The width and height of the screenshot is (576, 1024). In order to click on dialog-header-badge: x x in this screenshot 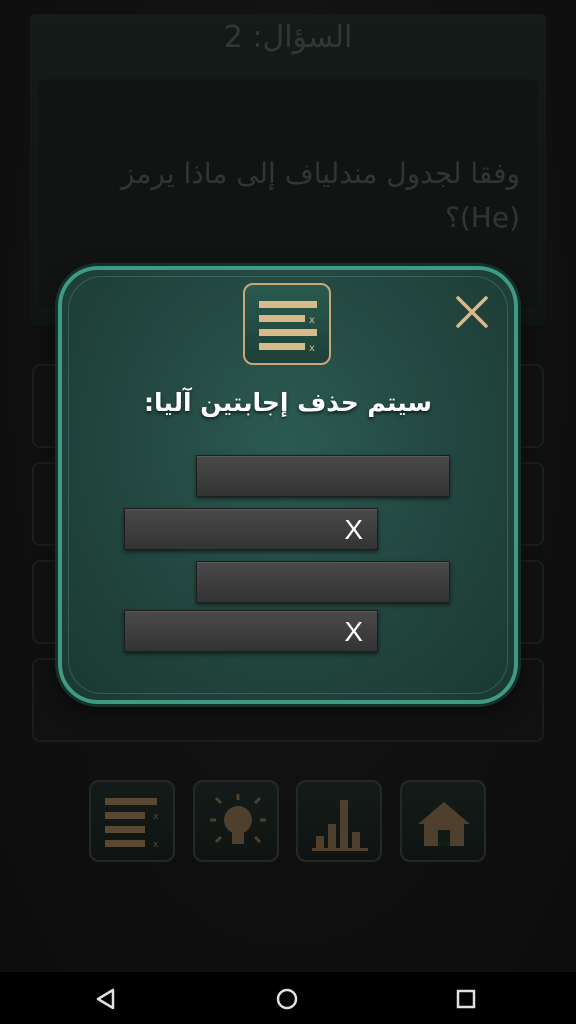, I will do `click(287, 324)`.